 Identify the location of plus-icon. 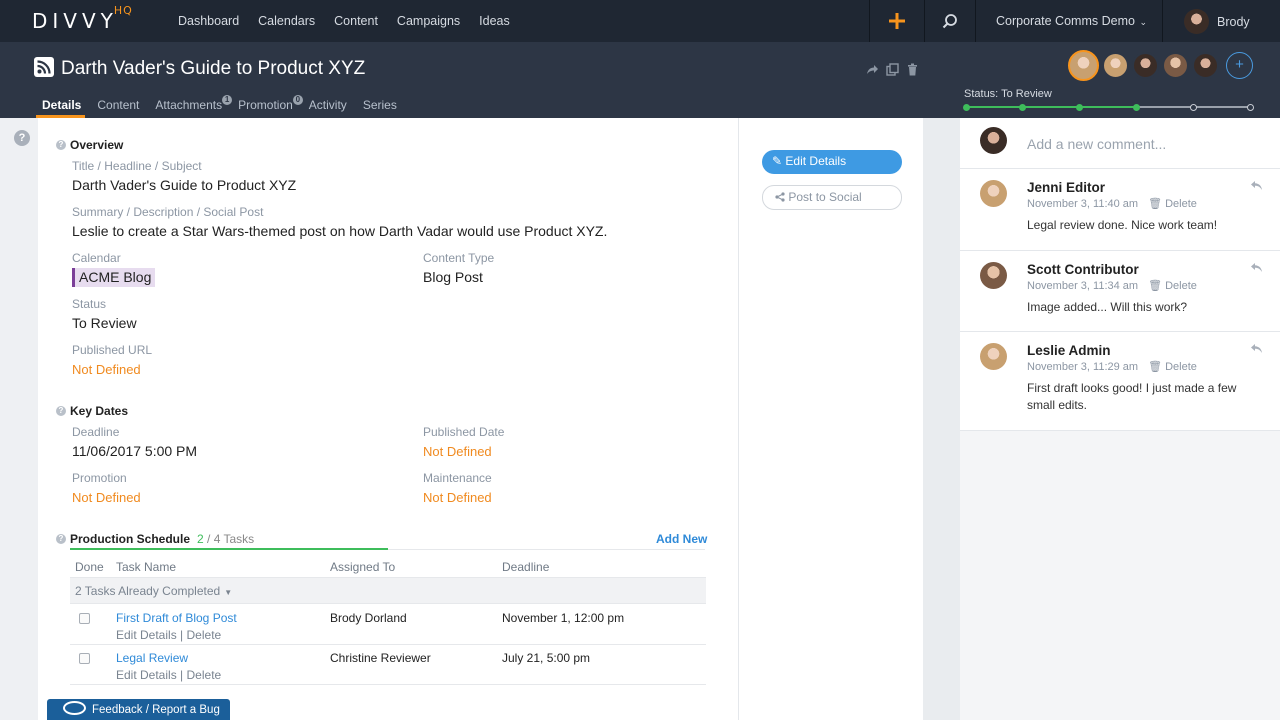
(897, 21).